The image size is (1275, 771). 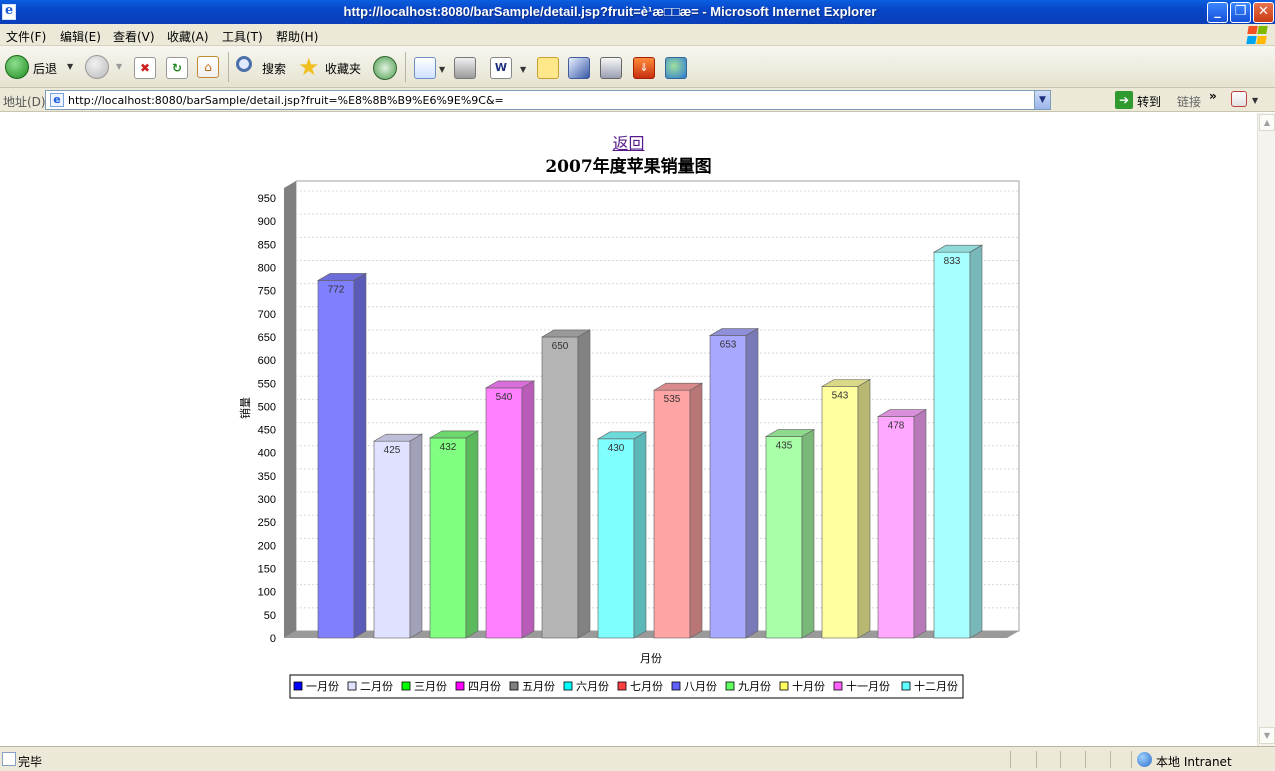 I want to click on floor-wall, so click(x=651, y=634).